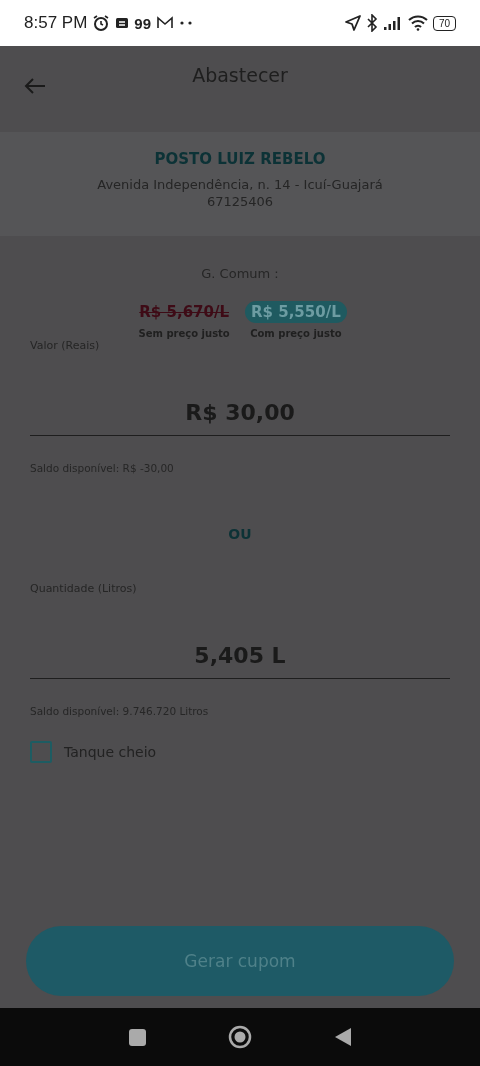 Image resolution: width=480 pixels, height=1066 pixels. What do you see at coordinates (186, 23) in the screenshot?
I see `more-icon` at bounding box center [186, 23].